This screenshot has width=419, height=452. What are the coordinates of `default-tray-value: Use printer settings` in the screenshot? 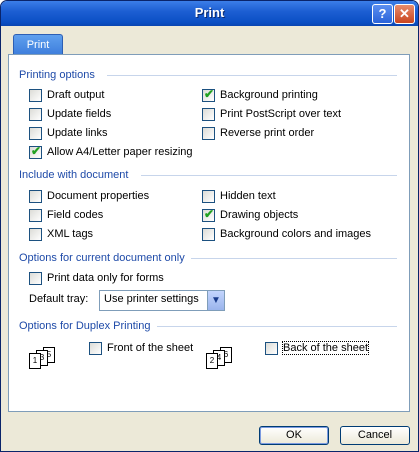 It's located at (151, 299).